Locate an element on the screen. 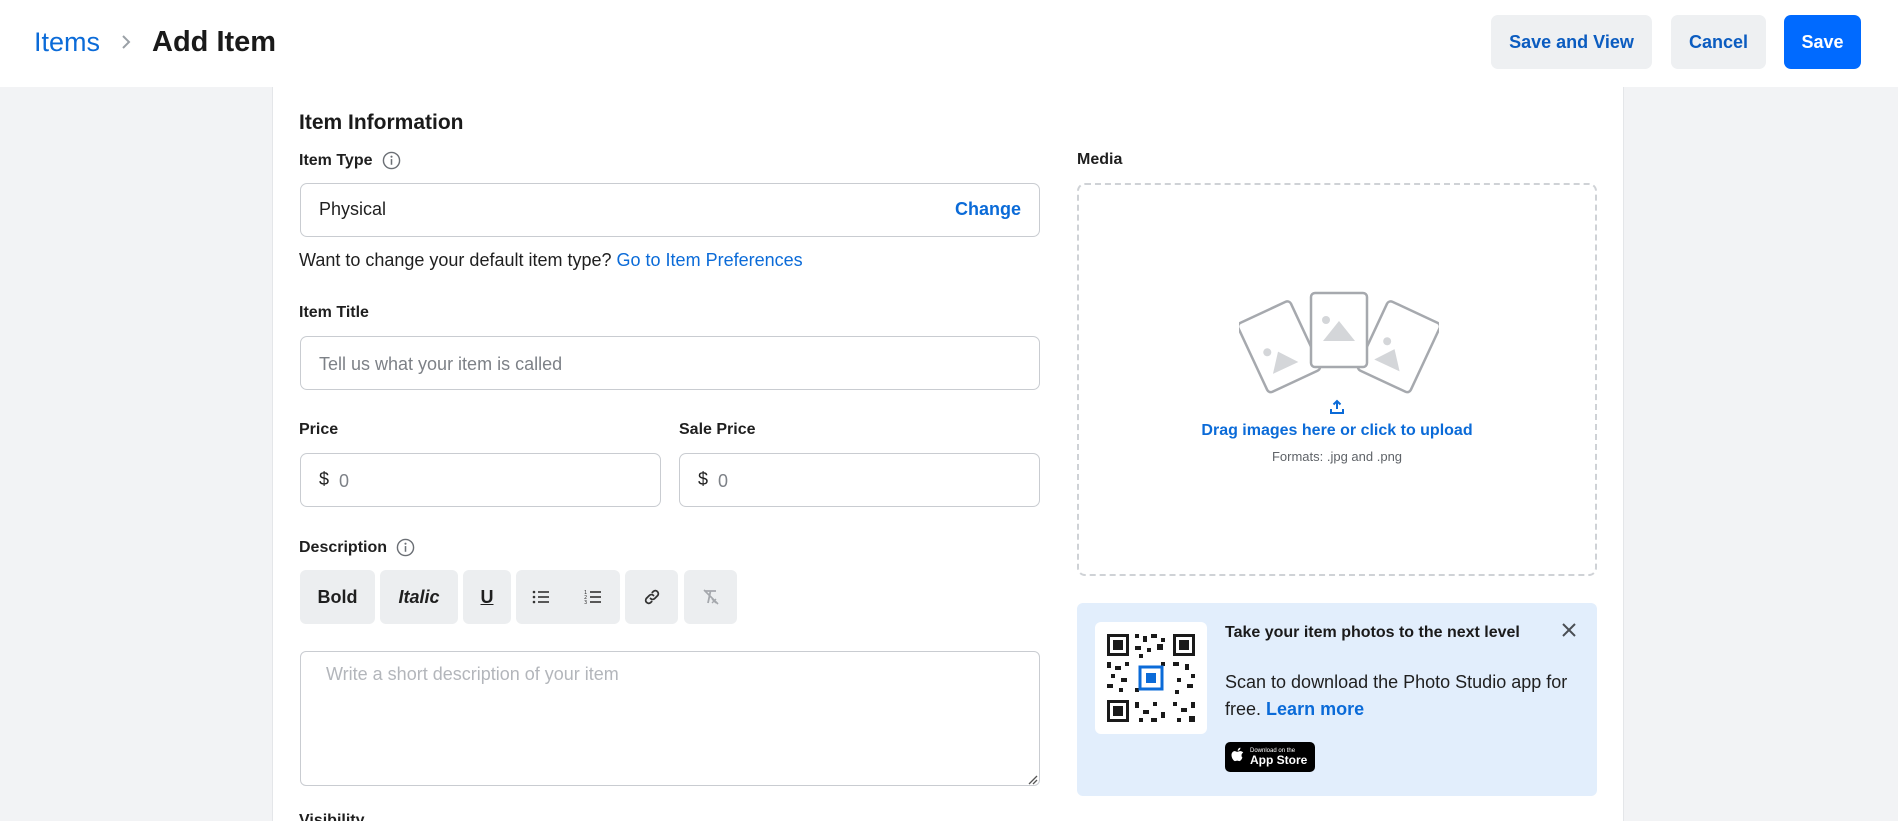  sale-price-field: $ is located at coordinates (859, 480).